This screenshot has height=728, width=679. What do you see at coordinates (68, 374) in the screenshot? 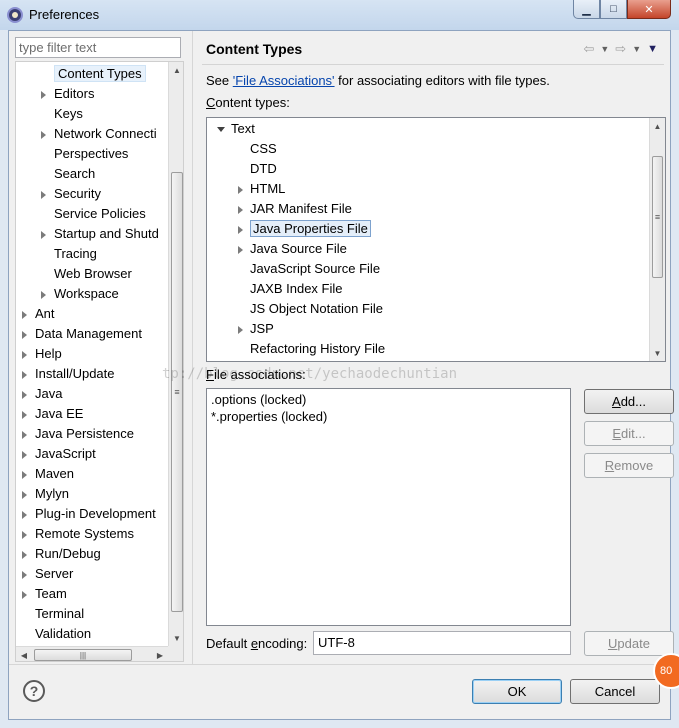
I see `tree-item-install-update: Install/Update` at bounding box center [68, 374].